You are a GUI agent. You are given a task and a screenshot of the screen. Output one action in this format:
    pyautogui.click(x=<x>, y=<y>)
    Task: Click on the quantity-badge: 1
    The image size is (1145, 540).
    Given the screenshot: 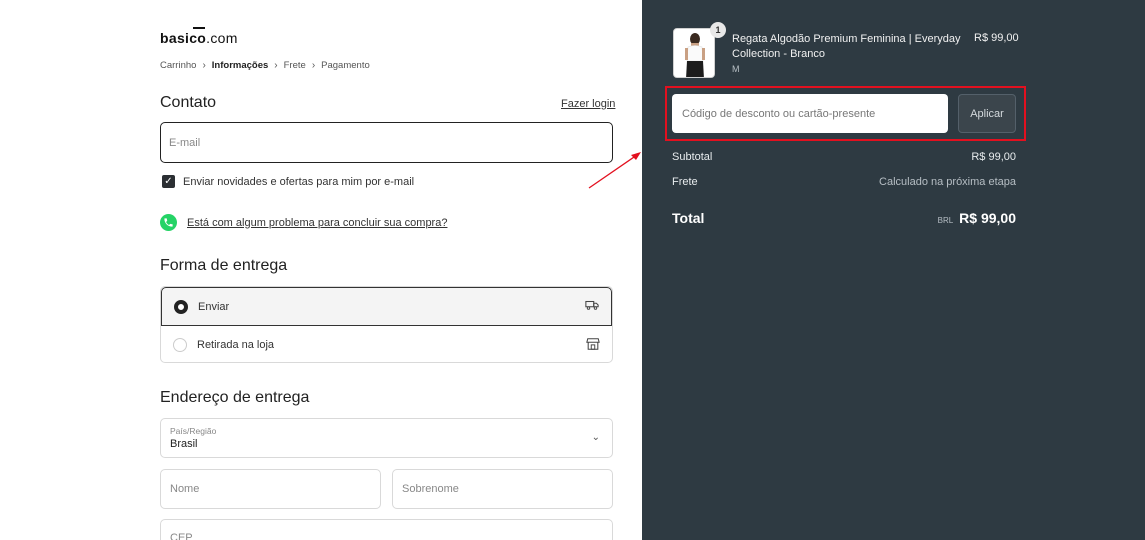 What is the action you would take?
    pyautogui.click(x=718, y=30)
    